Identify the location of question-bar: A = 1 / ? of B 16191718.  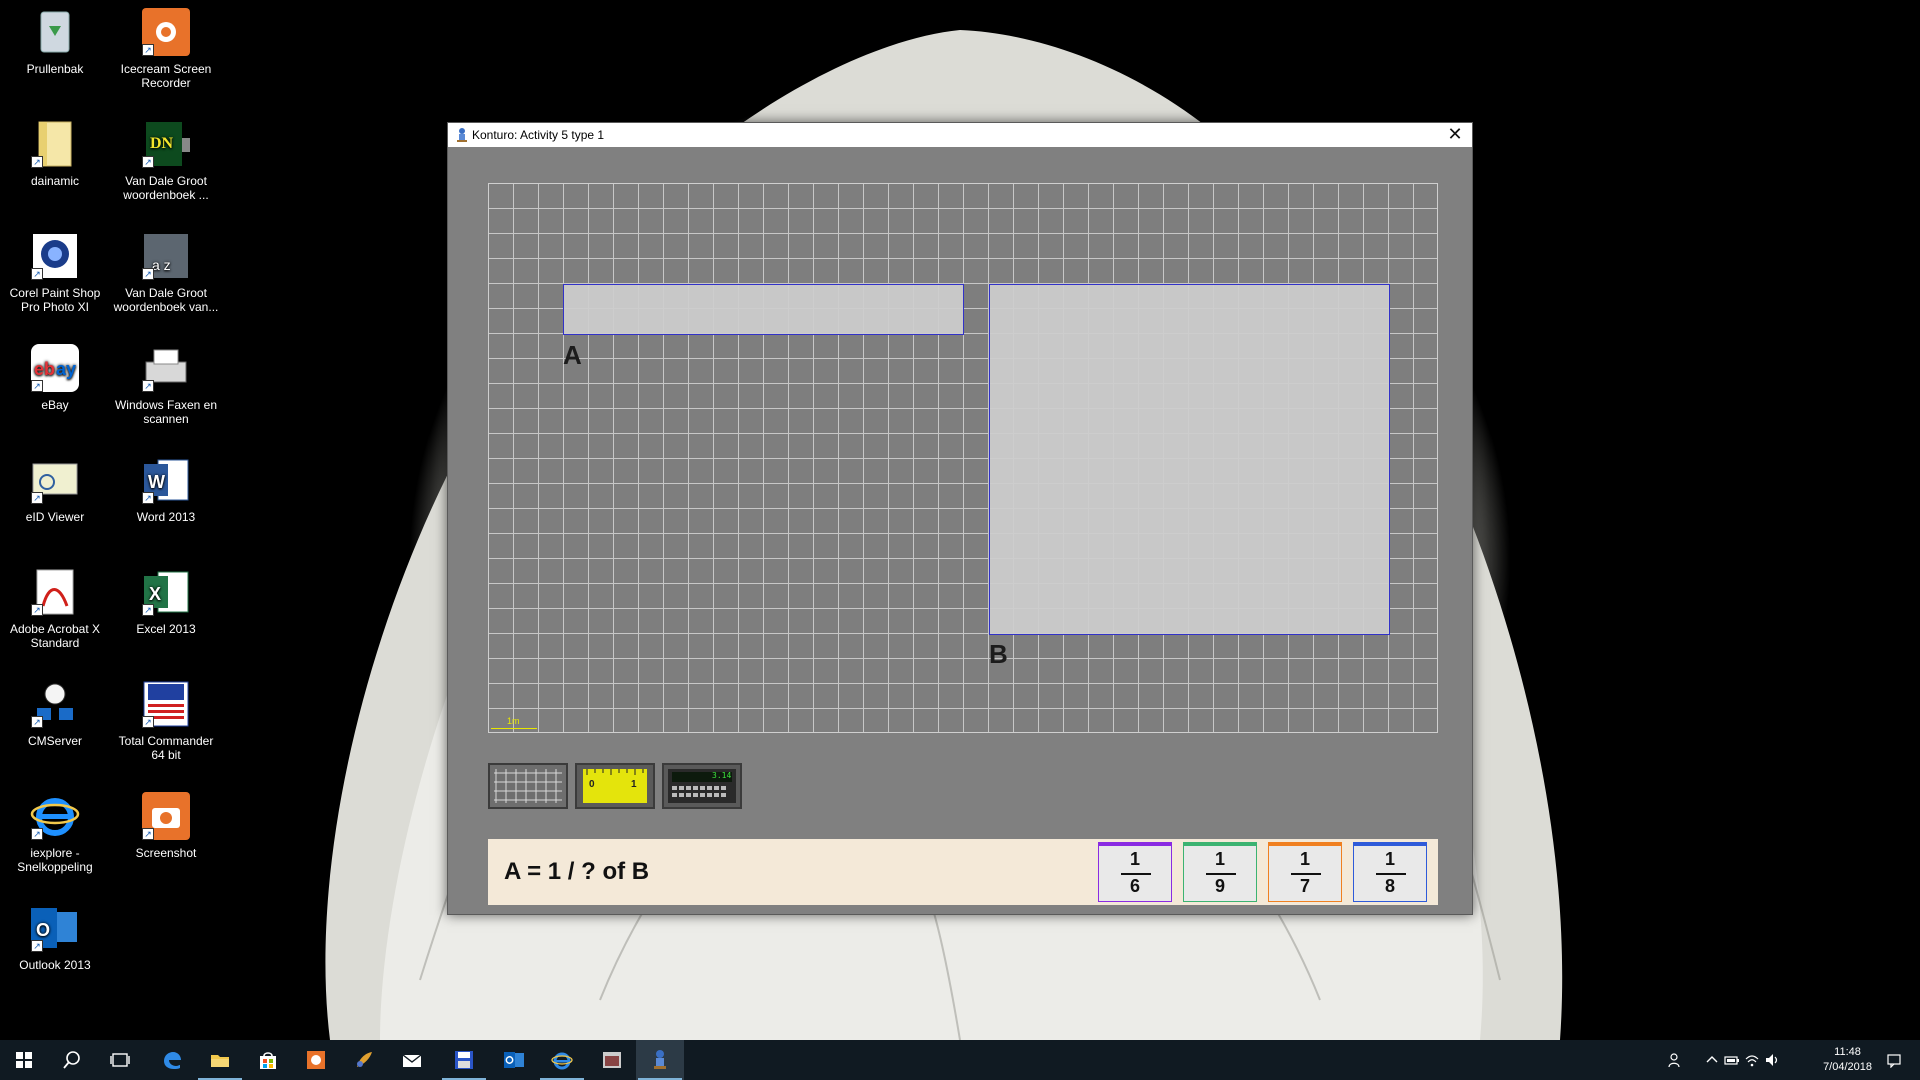
(963, 872).